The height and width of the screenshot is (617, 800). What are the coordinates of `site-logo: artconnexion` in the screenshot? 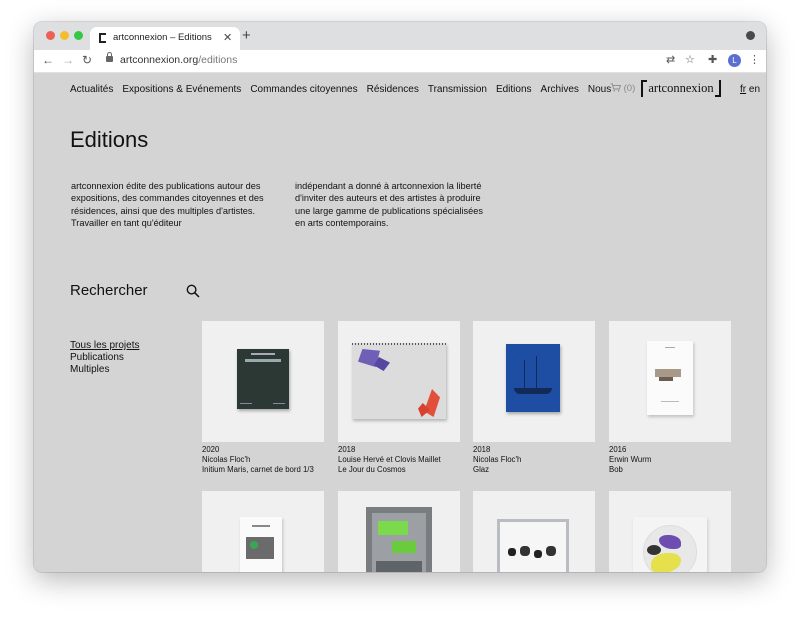 It's located at (681, 88).